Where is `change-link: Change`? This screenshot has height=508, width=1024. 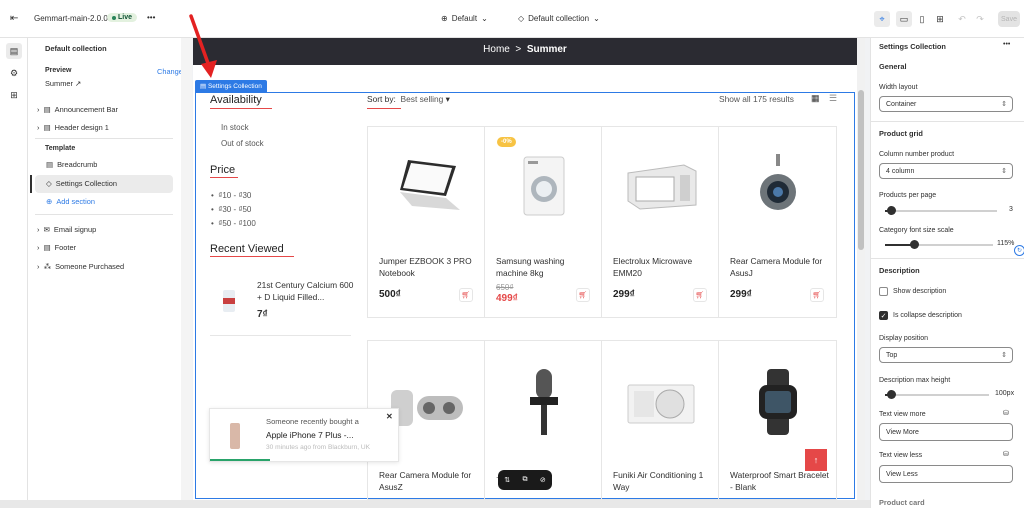
change-link: Change is located at coordinates (170, 71).